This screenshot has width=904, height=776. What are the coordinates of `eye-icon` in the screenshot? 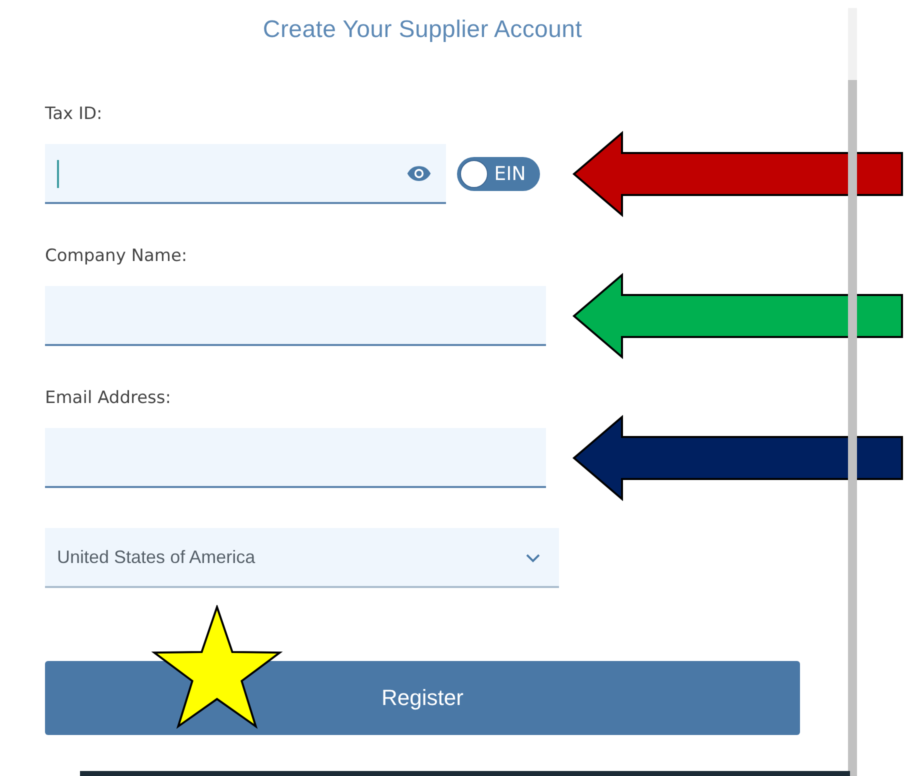 It's located at (419, 173).